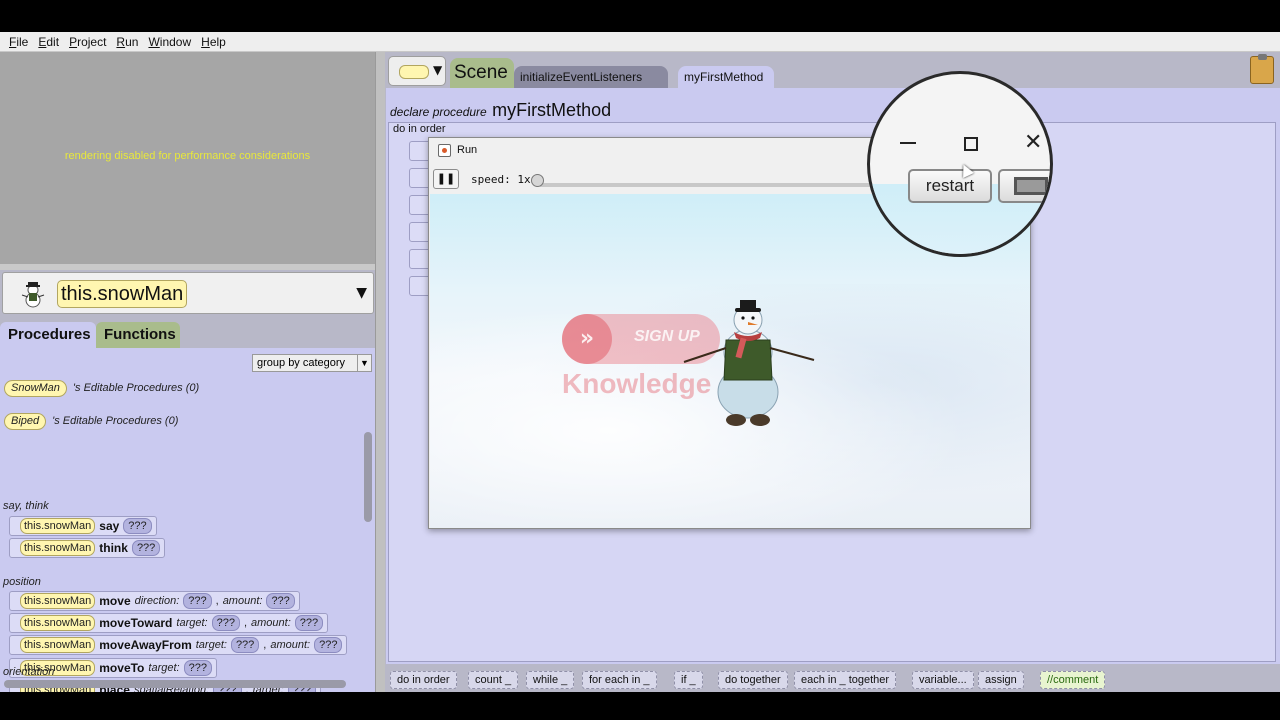 The height and width of the screenshot is (720, 1280). What do you see at coordinates (908, 143) in the screenshot?
I see `minimize-icon` at bounding box center [908, 143].